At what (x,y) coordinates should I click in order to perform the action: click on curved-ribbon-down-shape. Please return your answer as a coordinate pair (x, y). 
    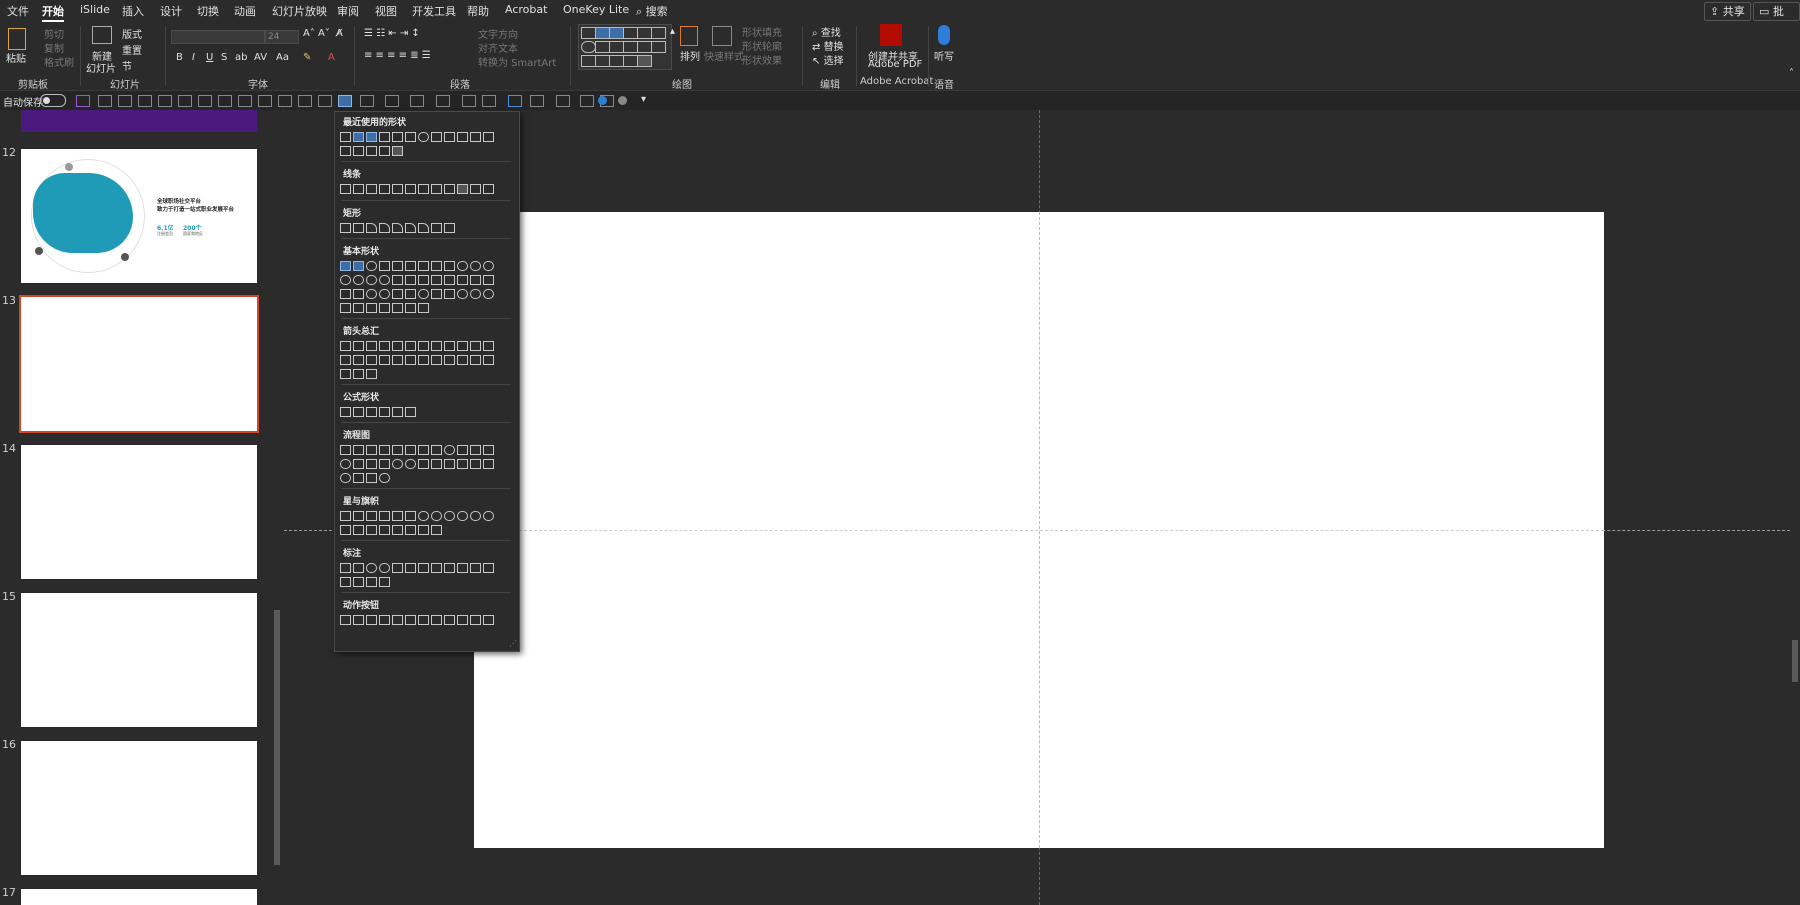
    Looking at the image, I should click on (384, 530).